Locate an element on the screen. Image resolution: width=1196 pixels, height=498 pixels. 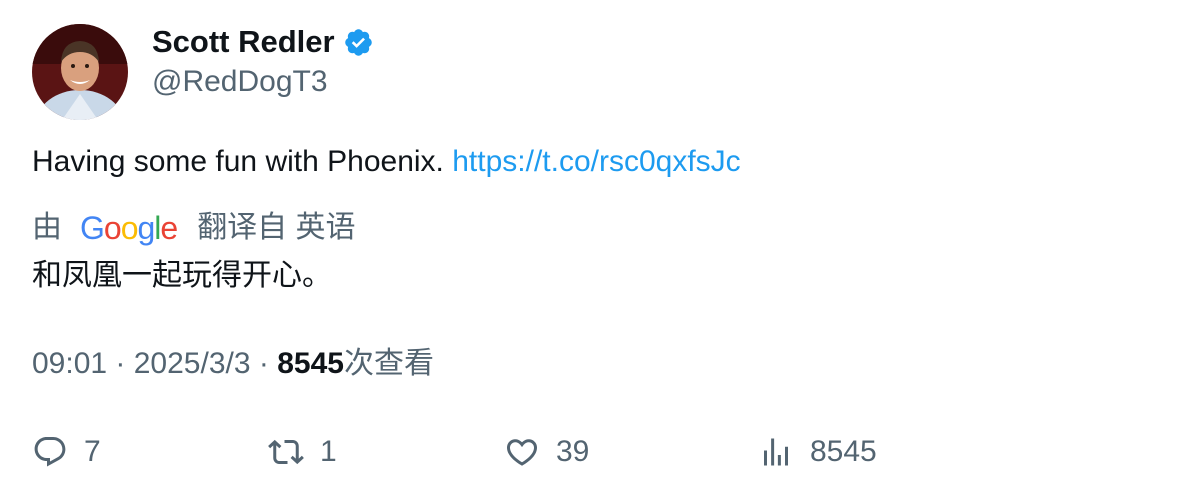
author-handle: @RedDogT3 is located at coordinates (240, 82).